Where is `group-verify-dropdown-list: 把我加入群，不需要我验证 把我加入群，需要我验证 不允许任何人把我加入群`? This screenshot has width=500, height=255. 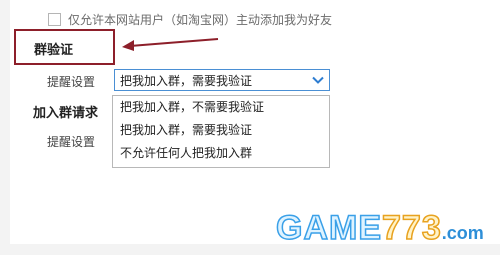
group-verify-dropdown-list: 把我加入群，不需要我验证 把我加入群，需要我验证 不允许任何人把我加入群 is located at coordinates (221, 131).